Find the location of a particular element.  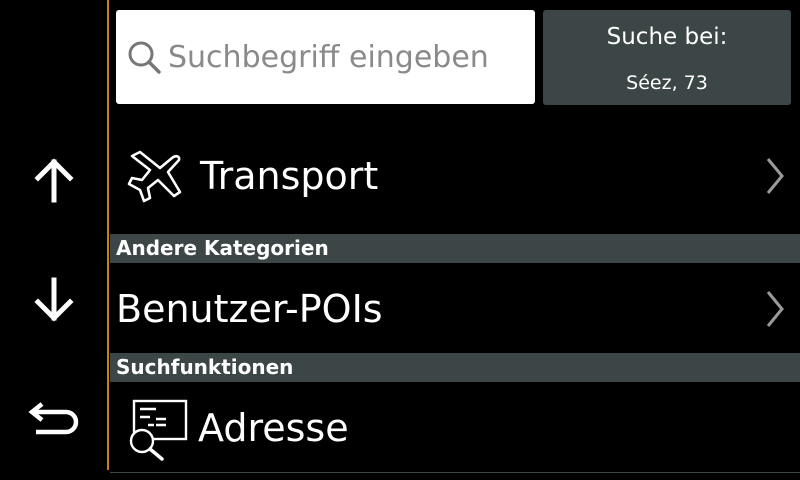

search-near-button: Suche bei: Séez, 73 is located at coordinates (667, 57).